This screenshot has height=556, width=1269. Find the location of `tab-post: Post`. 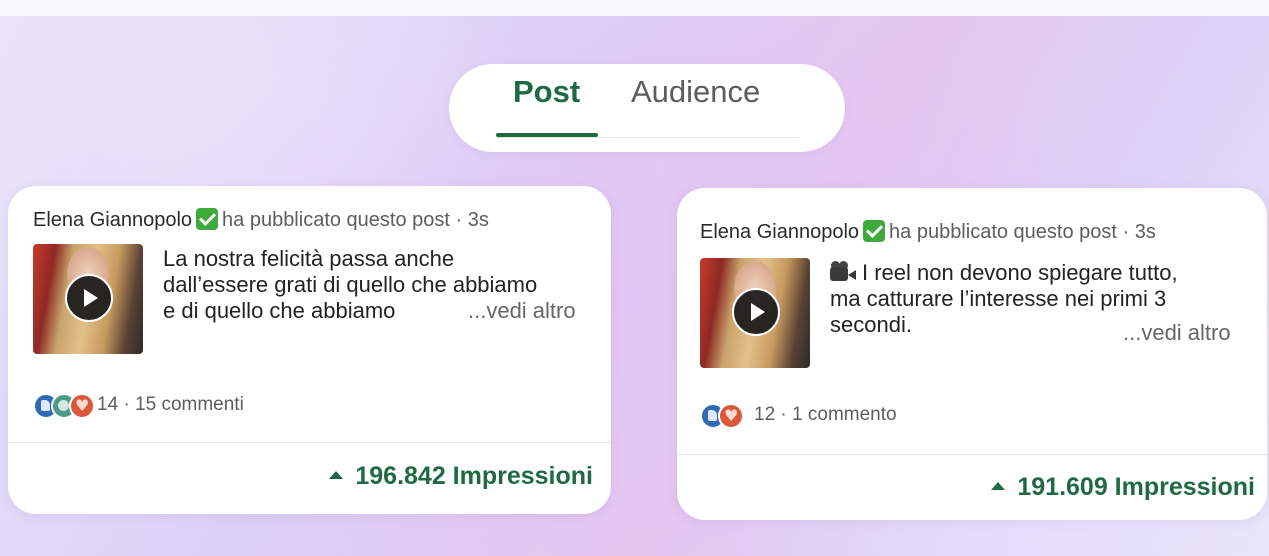

tab-post: Post is located at coordinates (546, 92).